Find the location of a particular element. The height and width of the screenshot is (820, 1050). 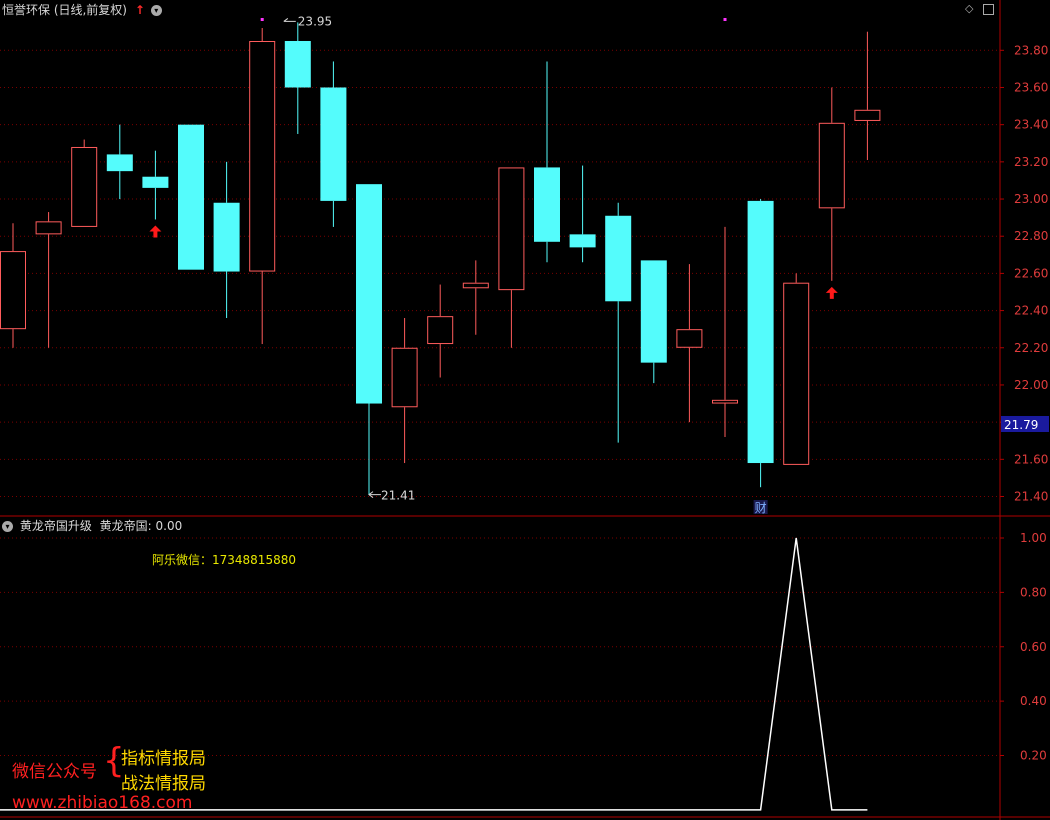

price-tick-label: 22.60 is located at coordinates (1031, 273).